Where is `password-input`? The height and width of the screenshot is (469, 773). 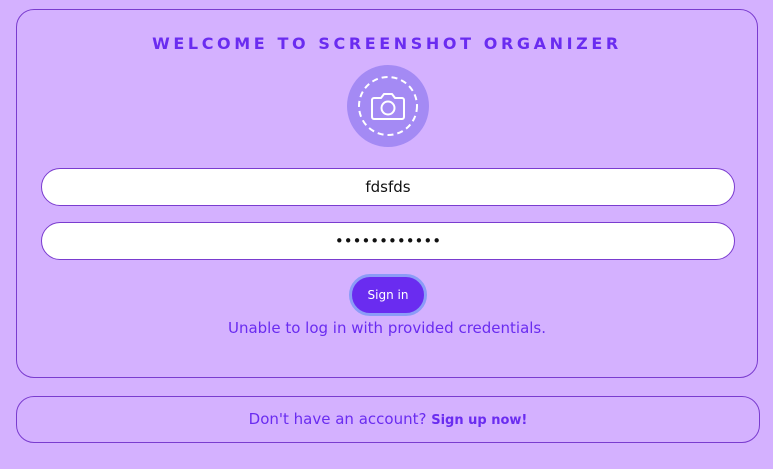
password-input is located at coordinates (388, 241).